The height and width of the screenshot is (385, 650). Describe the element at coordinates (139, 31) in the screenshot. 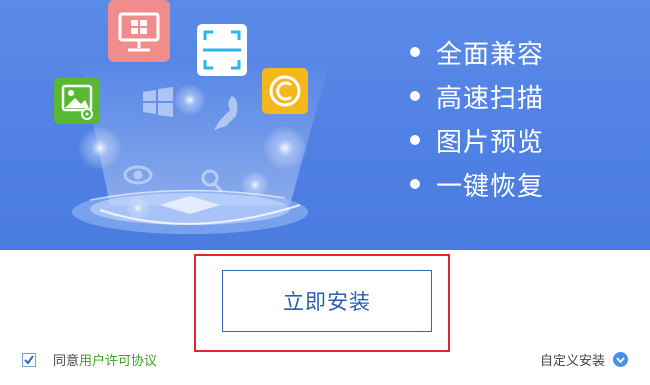

I see `monitor-app-icon` at that location.